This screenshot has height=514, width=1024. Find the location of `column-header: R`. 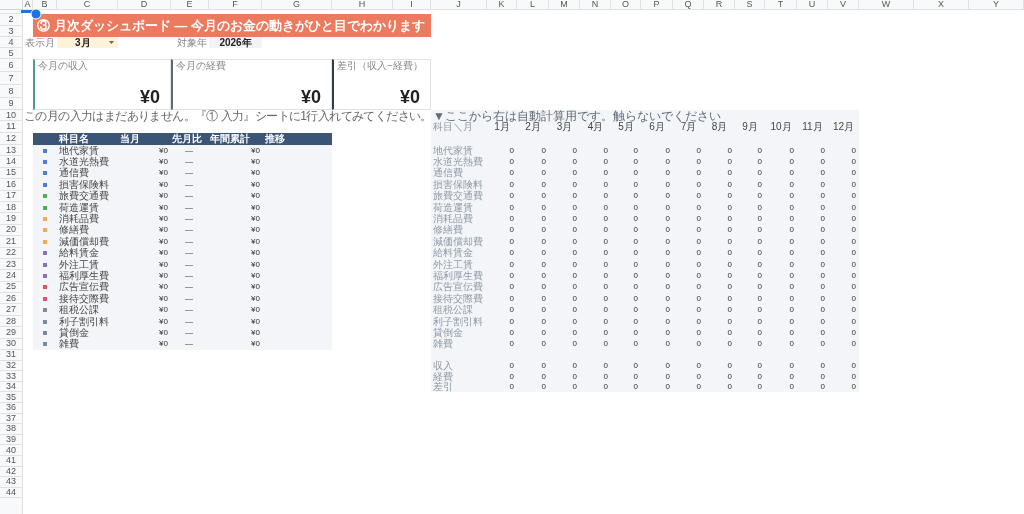

column-header: R is located at coordinates (719, 5).